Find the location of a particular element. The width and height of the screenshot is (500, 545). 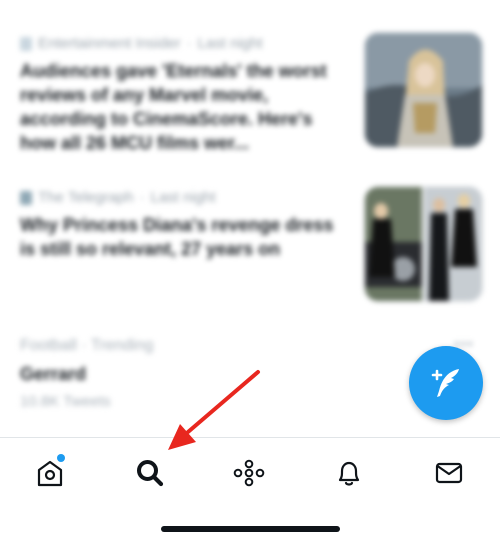

story-meta: Entertainment Insider · Last night is located at coordinates (184, 44).